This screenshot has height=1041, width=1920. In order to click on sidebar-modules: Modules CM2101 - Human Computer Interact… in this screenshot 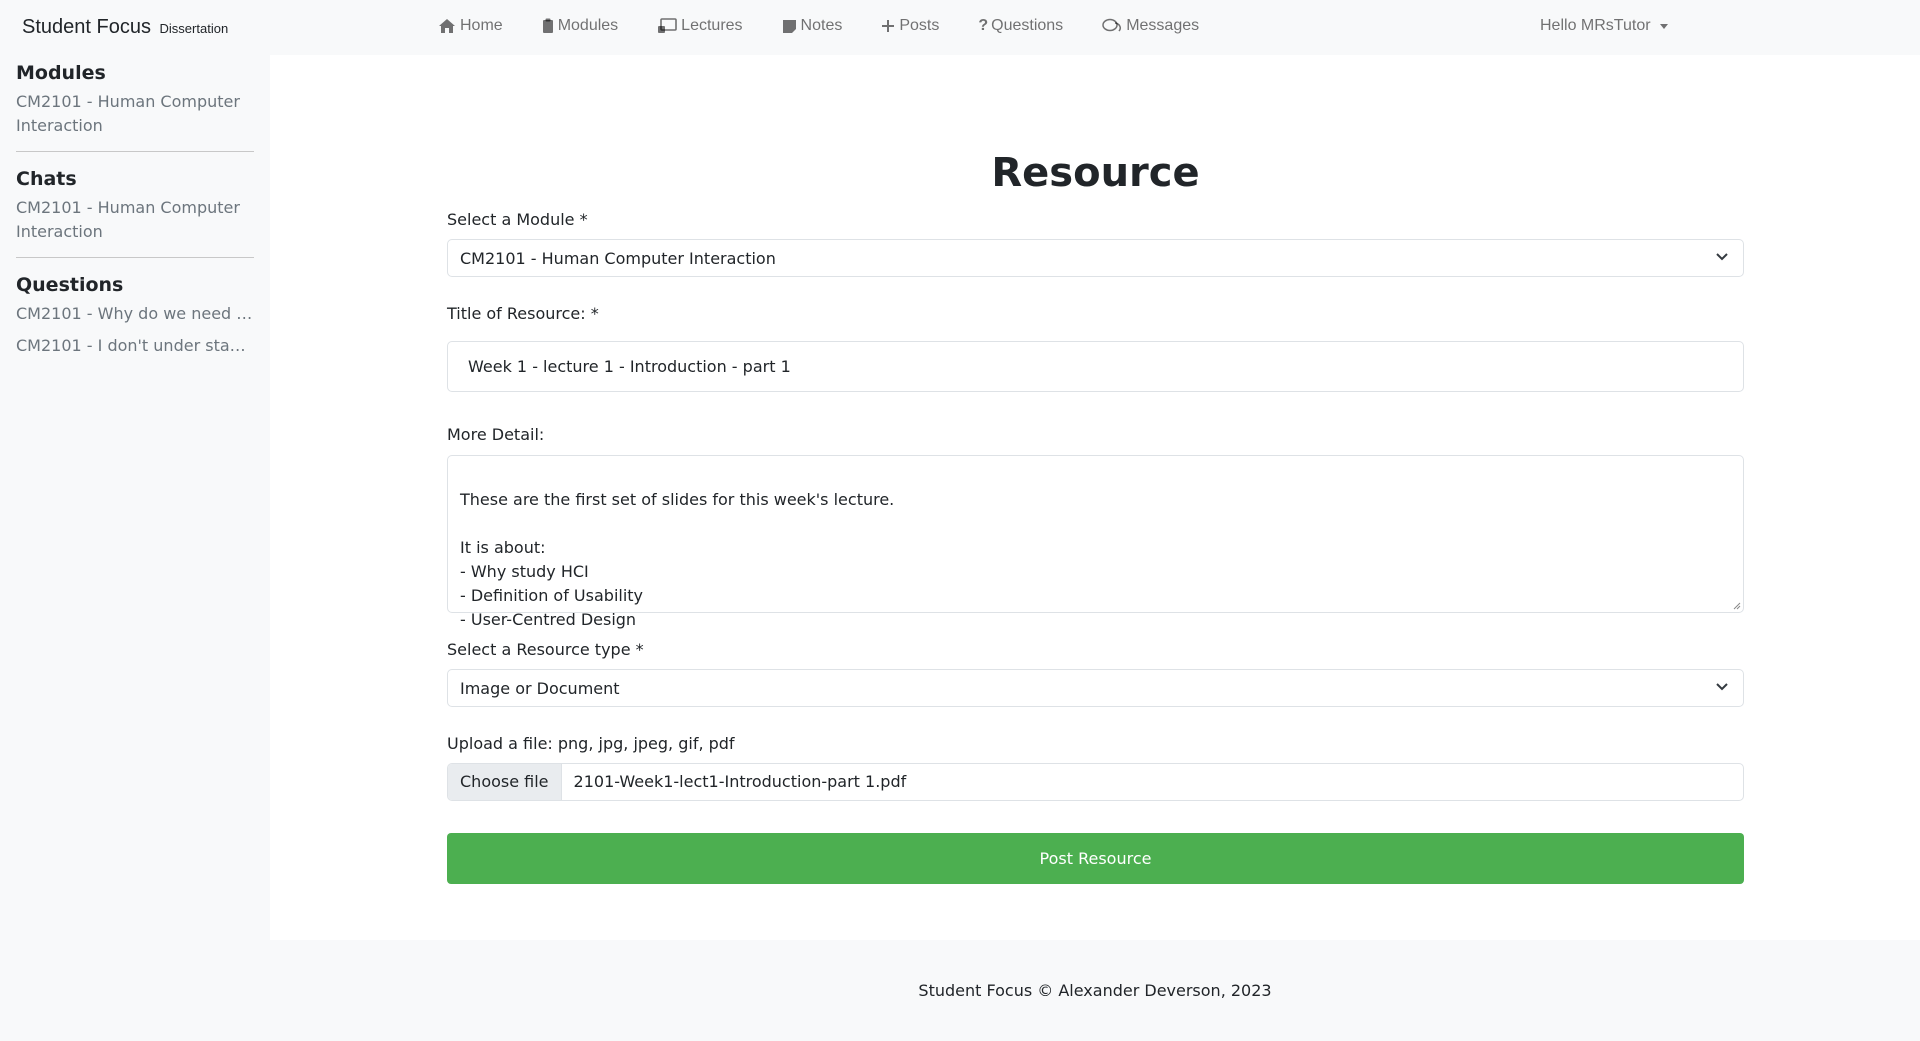, I will do `click(135, 107)`.